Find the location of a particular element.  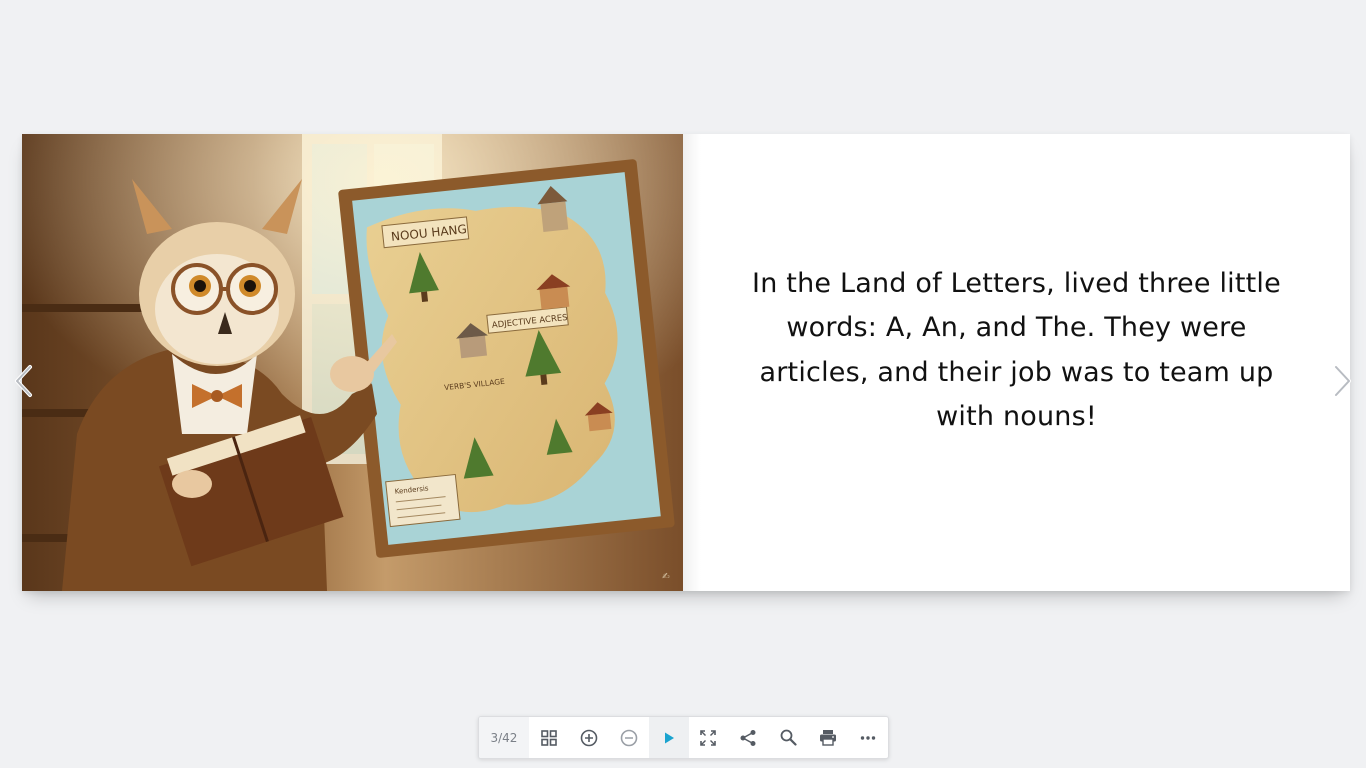

autoplay-button is located at coordinates (668, 737).